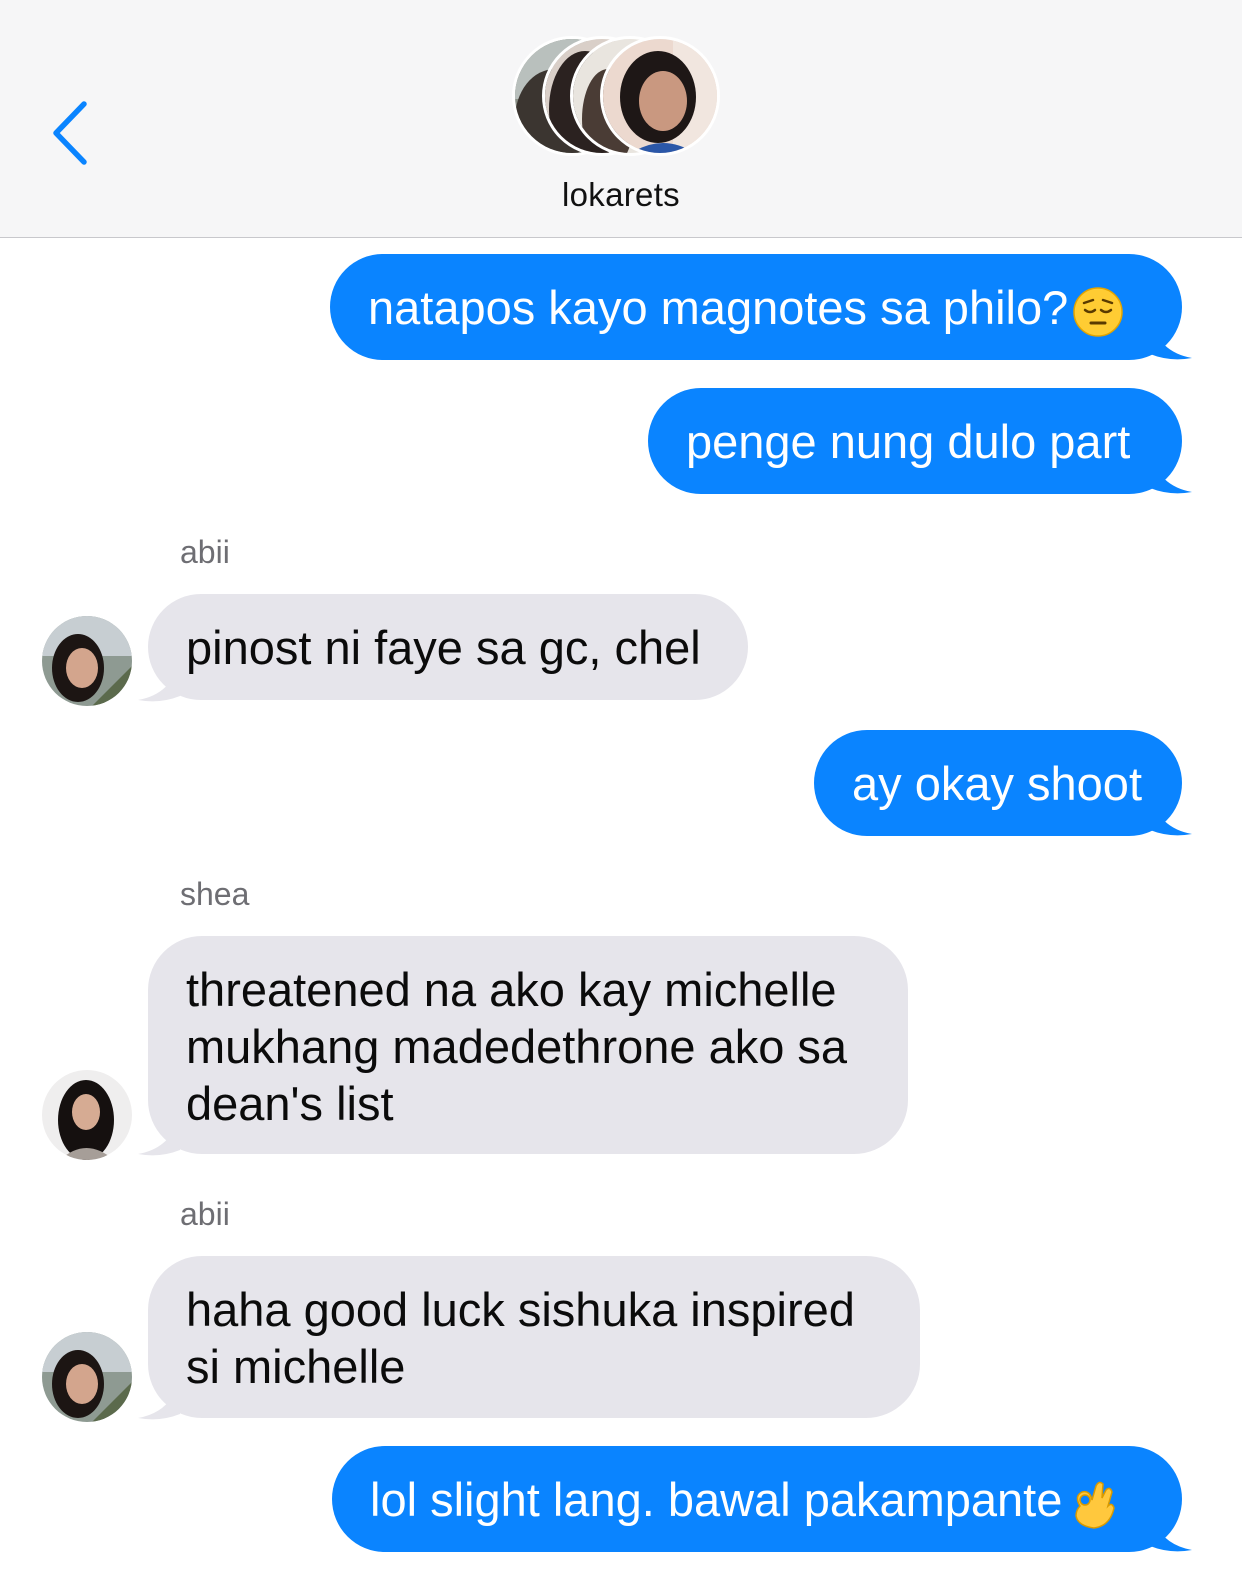 This screenshot has height=1585, width=1242. What do you see at coordinates (215, 894) in the screenshot?
I see `sender-name: shea` at bounding box center [215, 894].